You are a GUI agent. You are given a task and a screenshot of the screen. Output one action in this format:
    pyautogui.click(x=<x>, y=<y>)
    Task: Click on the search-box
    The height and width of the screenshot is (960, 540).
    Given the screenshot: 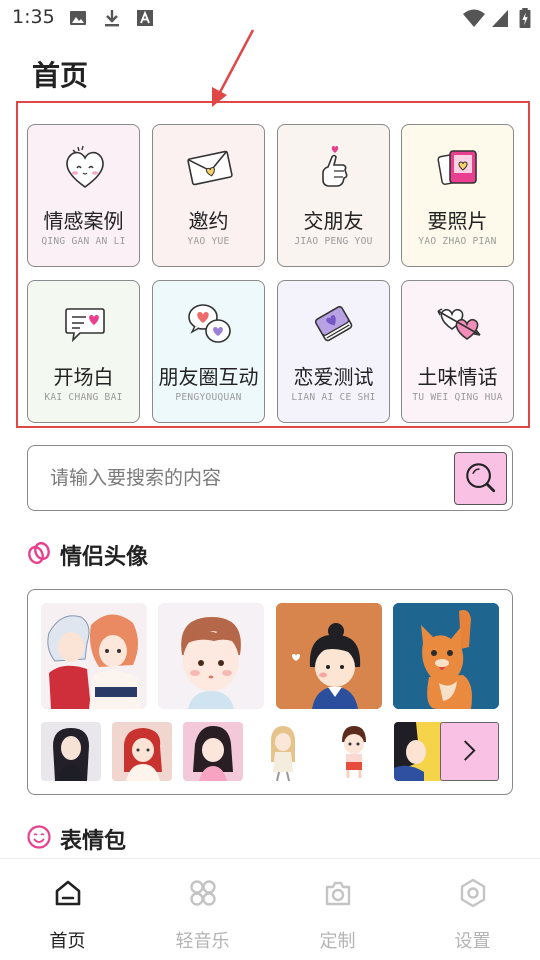 What is the action you would take?
    pyautogui.click(x=270, y=478)
    